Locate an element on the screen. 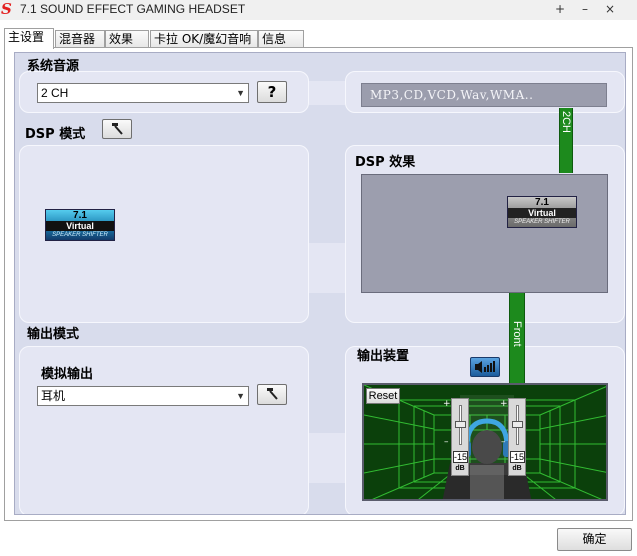 The image size is (637, 556). output-device-scene: Reset + – -15 dB + – -15 dB is located at coordinates (485, 442).